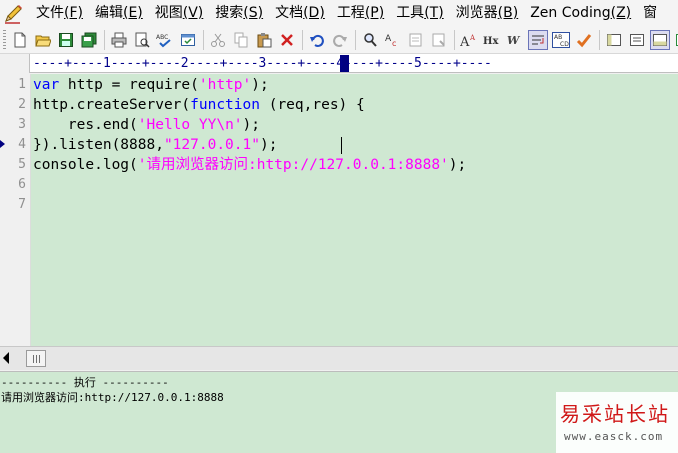  I want to click on line-number: 6, so click(22, 184).